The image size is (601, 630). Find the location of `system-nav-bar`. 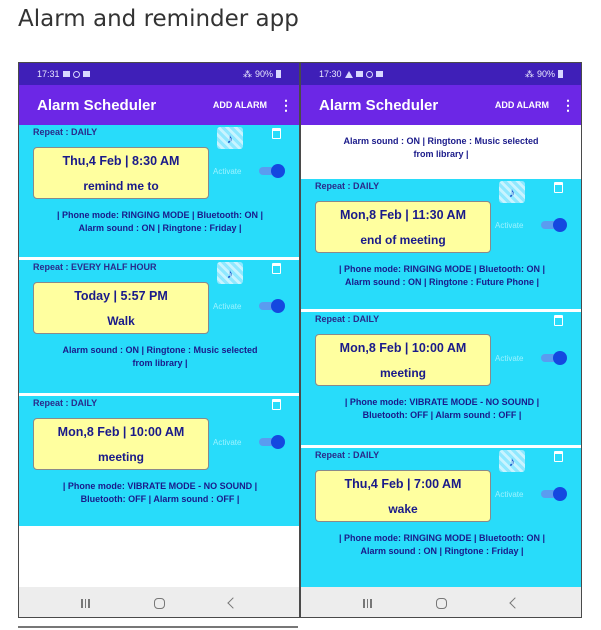

system-nav-bar is located at coordinates (441, 602).